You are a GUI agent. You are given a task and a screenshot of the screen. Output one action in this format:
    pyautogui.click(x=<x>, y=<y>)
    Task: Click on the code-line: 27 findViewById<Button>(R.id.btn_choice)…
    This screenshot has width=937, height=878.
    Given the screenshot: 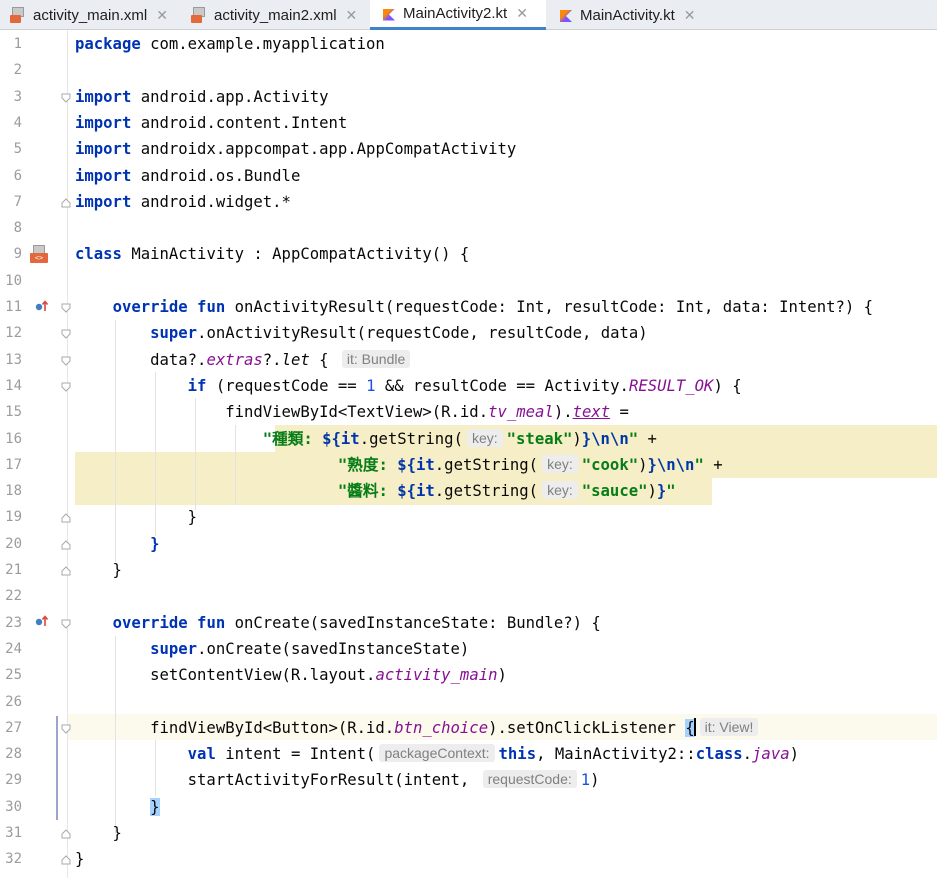 What is the action you would take?
    pyautogui.click(x=468, y=728)
    